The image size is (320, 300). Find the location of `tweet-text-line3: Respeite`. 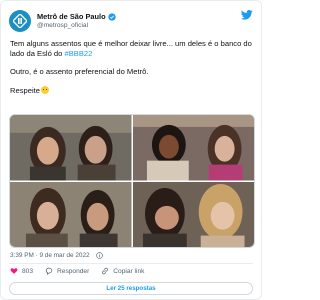

tweet-text-line3: Respeite is located at coordinates (25, 90).